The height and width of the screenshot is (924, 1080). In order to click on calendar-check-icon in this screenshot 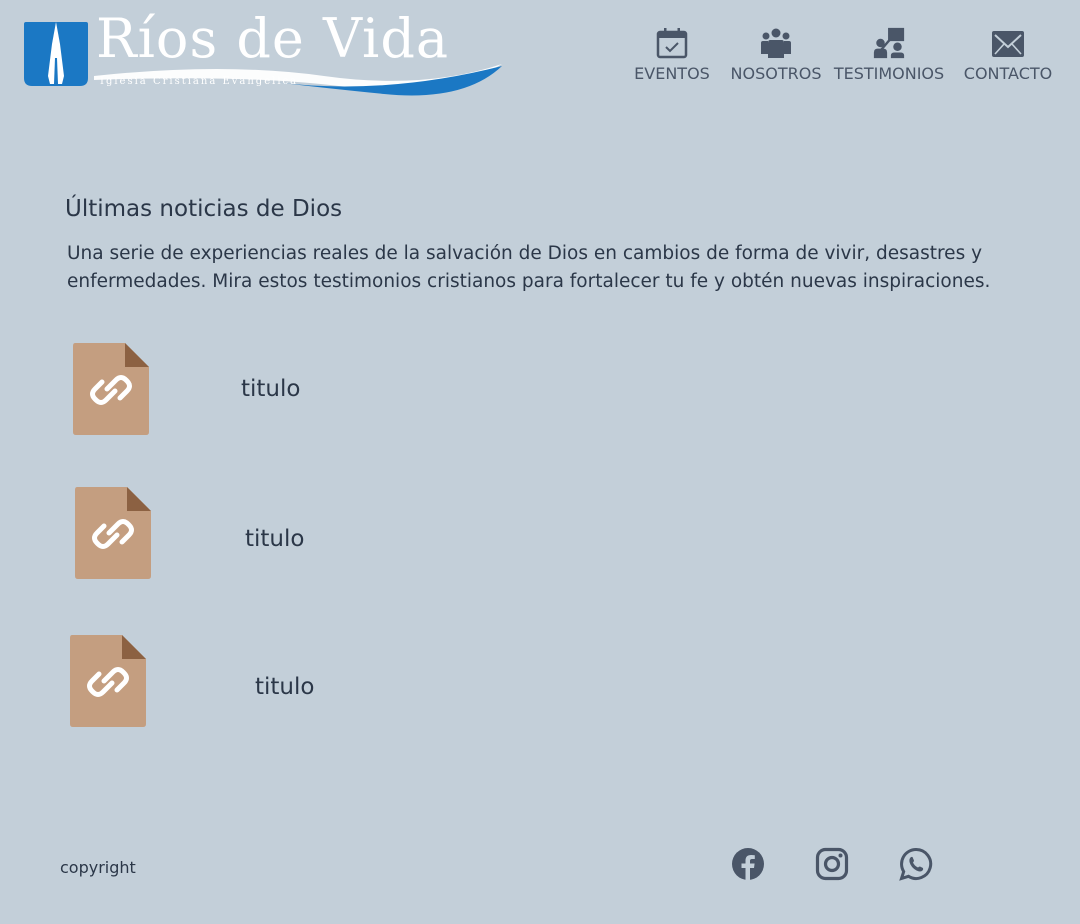, I will do `click(672, 43)`.